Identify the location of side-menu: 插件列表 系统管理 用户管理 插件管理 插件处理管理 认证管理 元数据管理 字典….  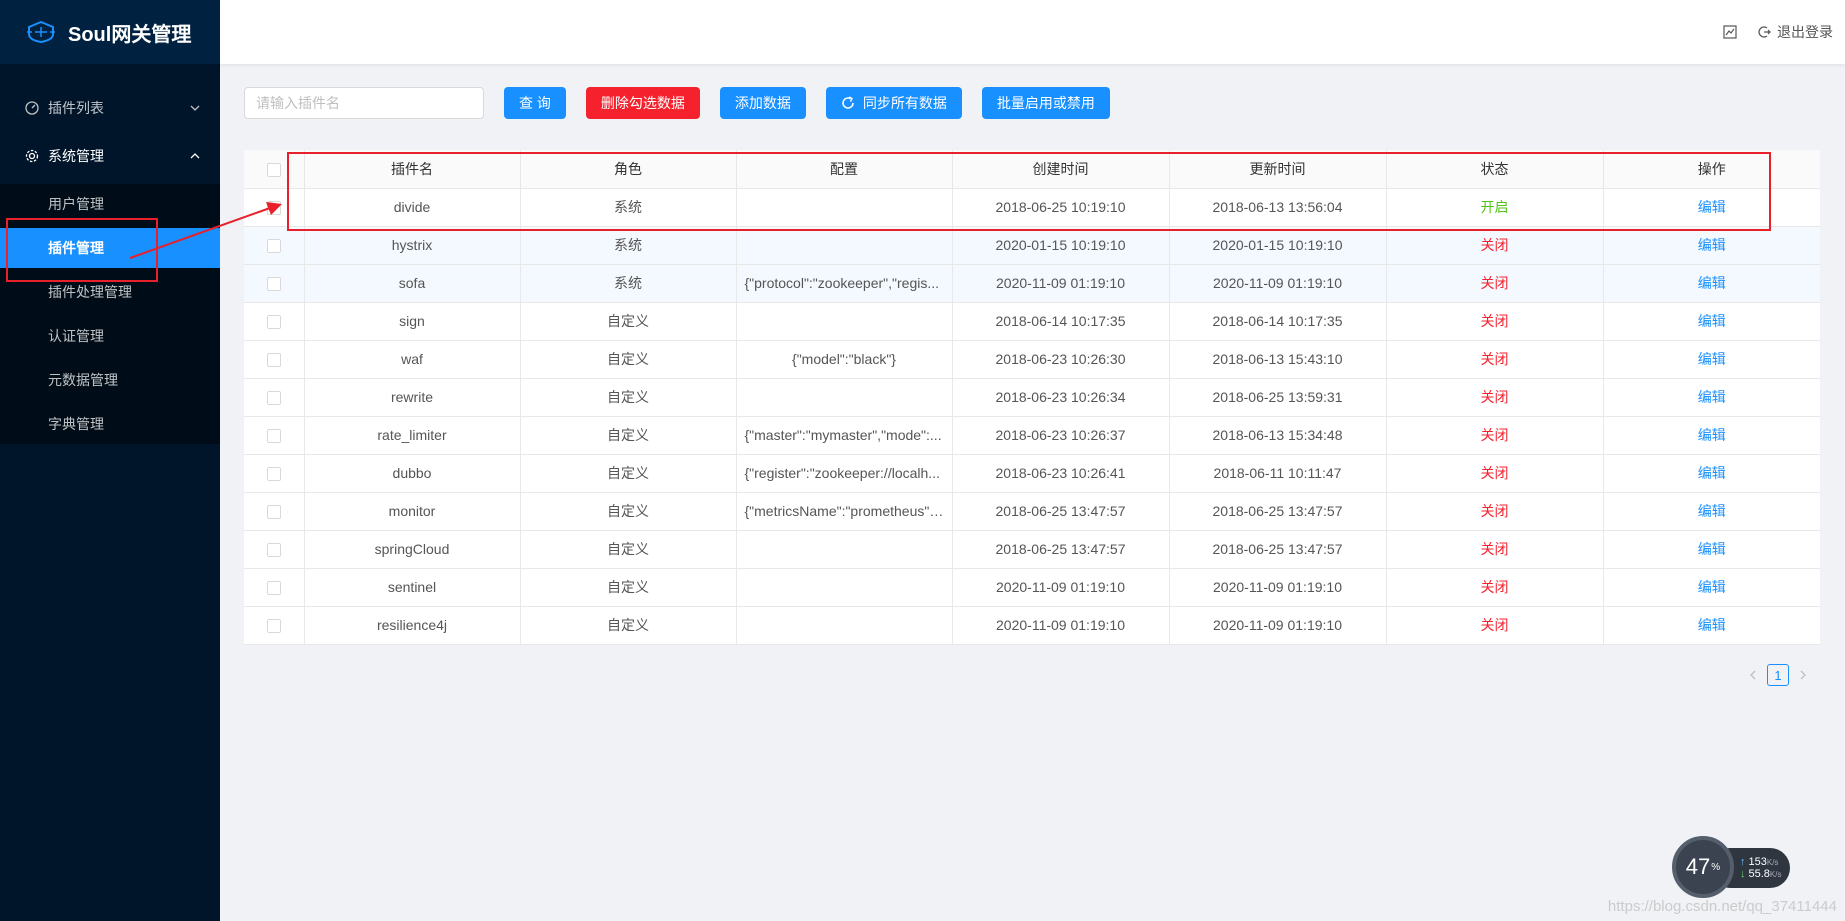
(110, 254).